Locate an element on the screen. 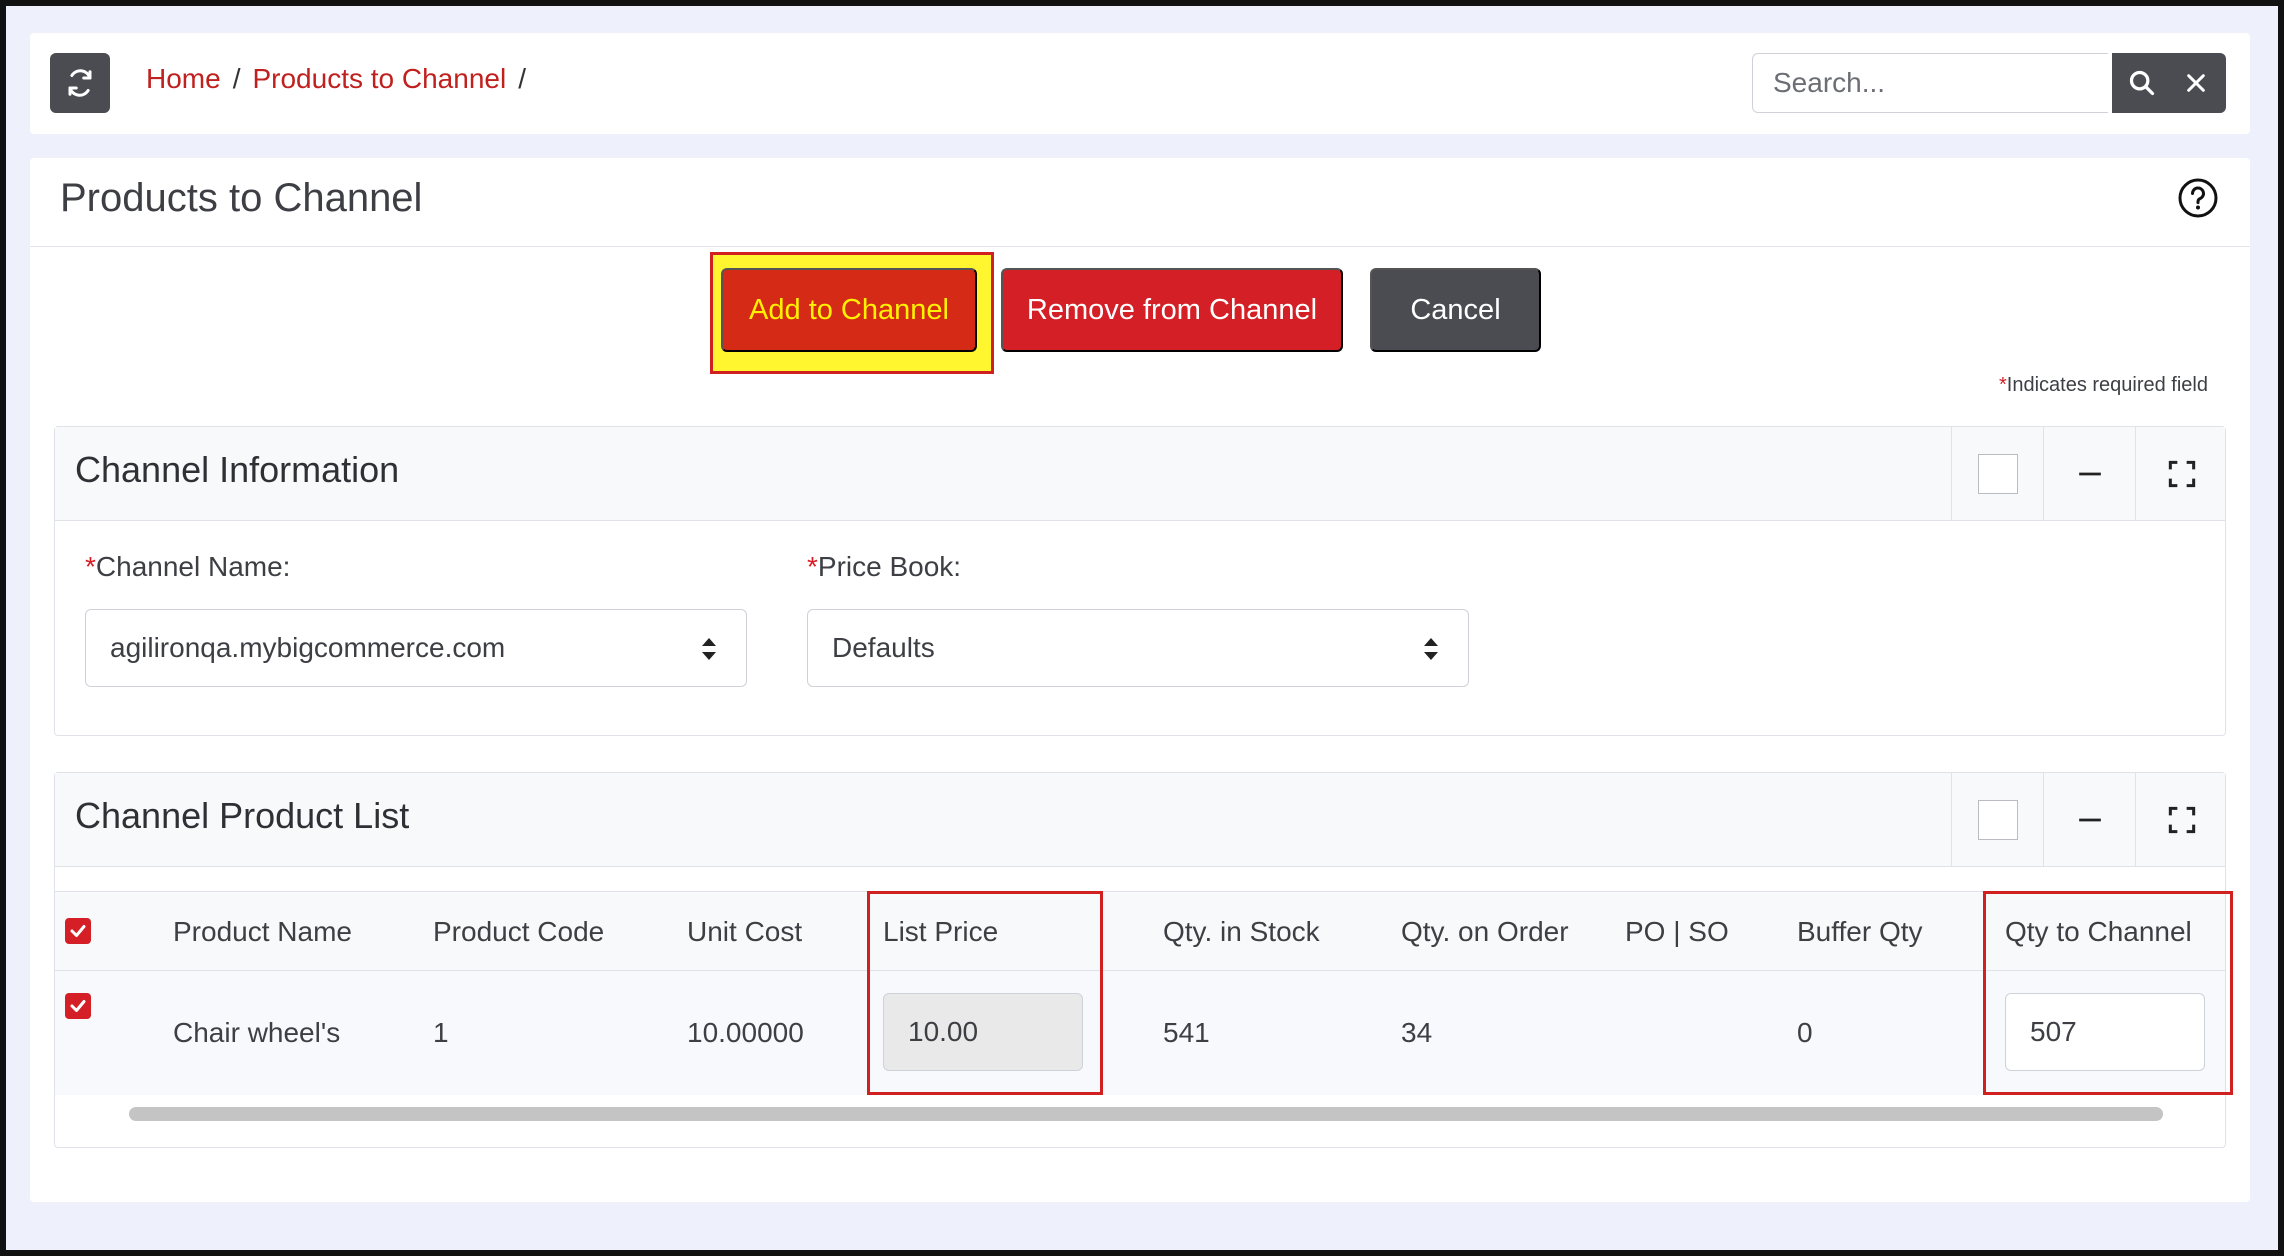  panel-header: Channel Information is located at coordinates (1140, 474).